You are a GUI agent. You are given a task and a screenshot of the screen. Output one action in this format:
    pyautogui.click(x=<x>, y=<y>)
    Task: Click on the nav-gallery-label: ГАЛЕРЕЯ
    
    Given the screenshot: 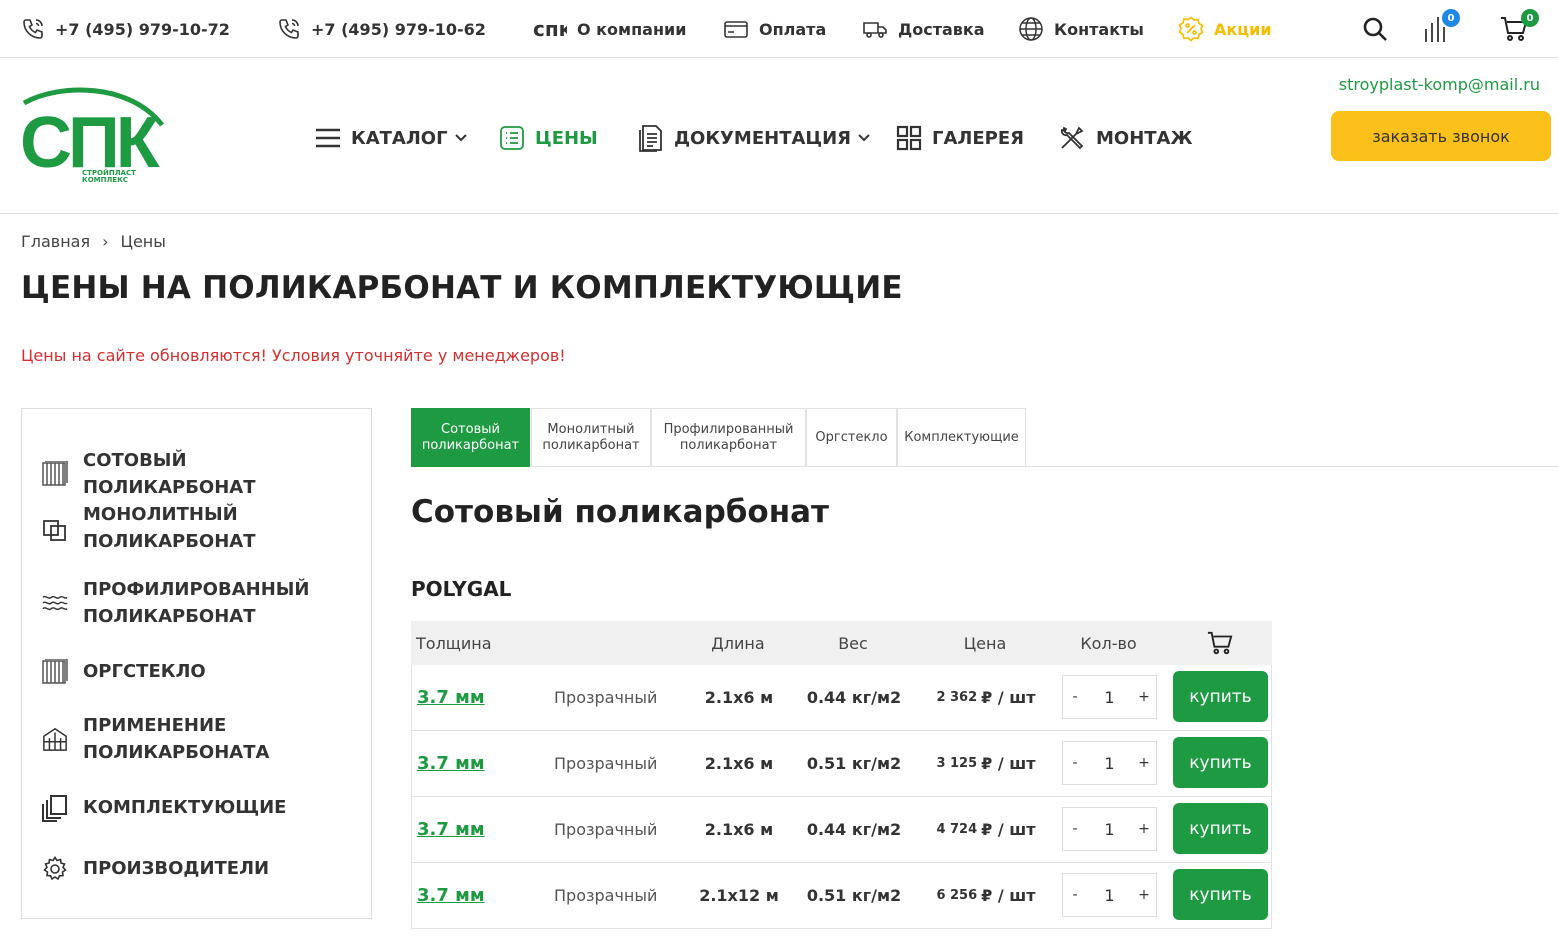 What is the action you would take?
    pyautogui.click(x=978, y=138)
    